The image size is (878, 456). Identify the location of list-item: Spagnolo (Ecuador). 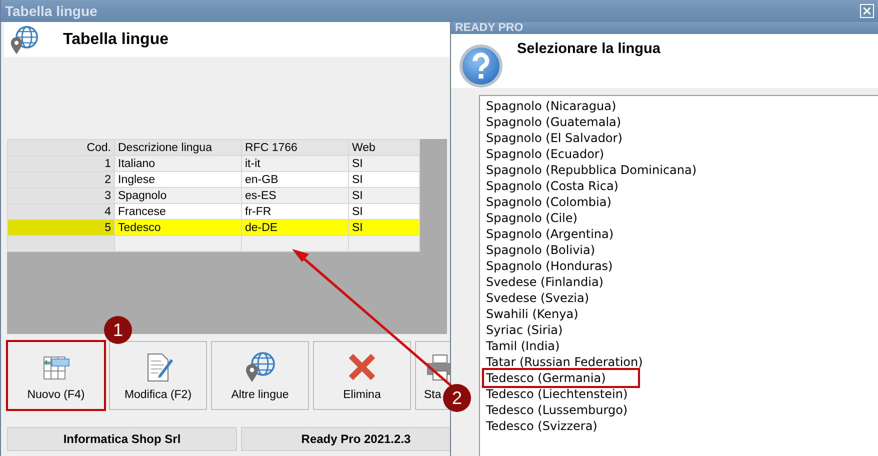
(545, 154).